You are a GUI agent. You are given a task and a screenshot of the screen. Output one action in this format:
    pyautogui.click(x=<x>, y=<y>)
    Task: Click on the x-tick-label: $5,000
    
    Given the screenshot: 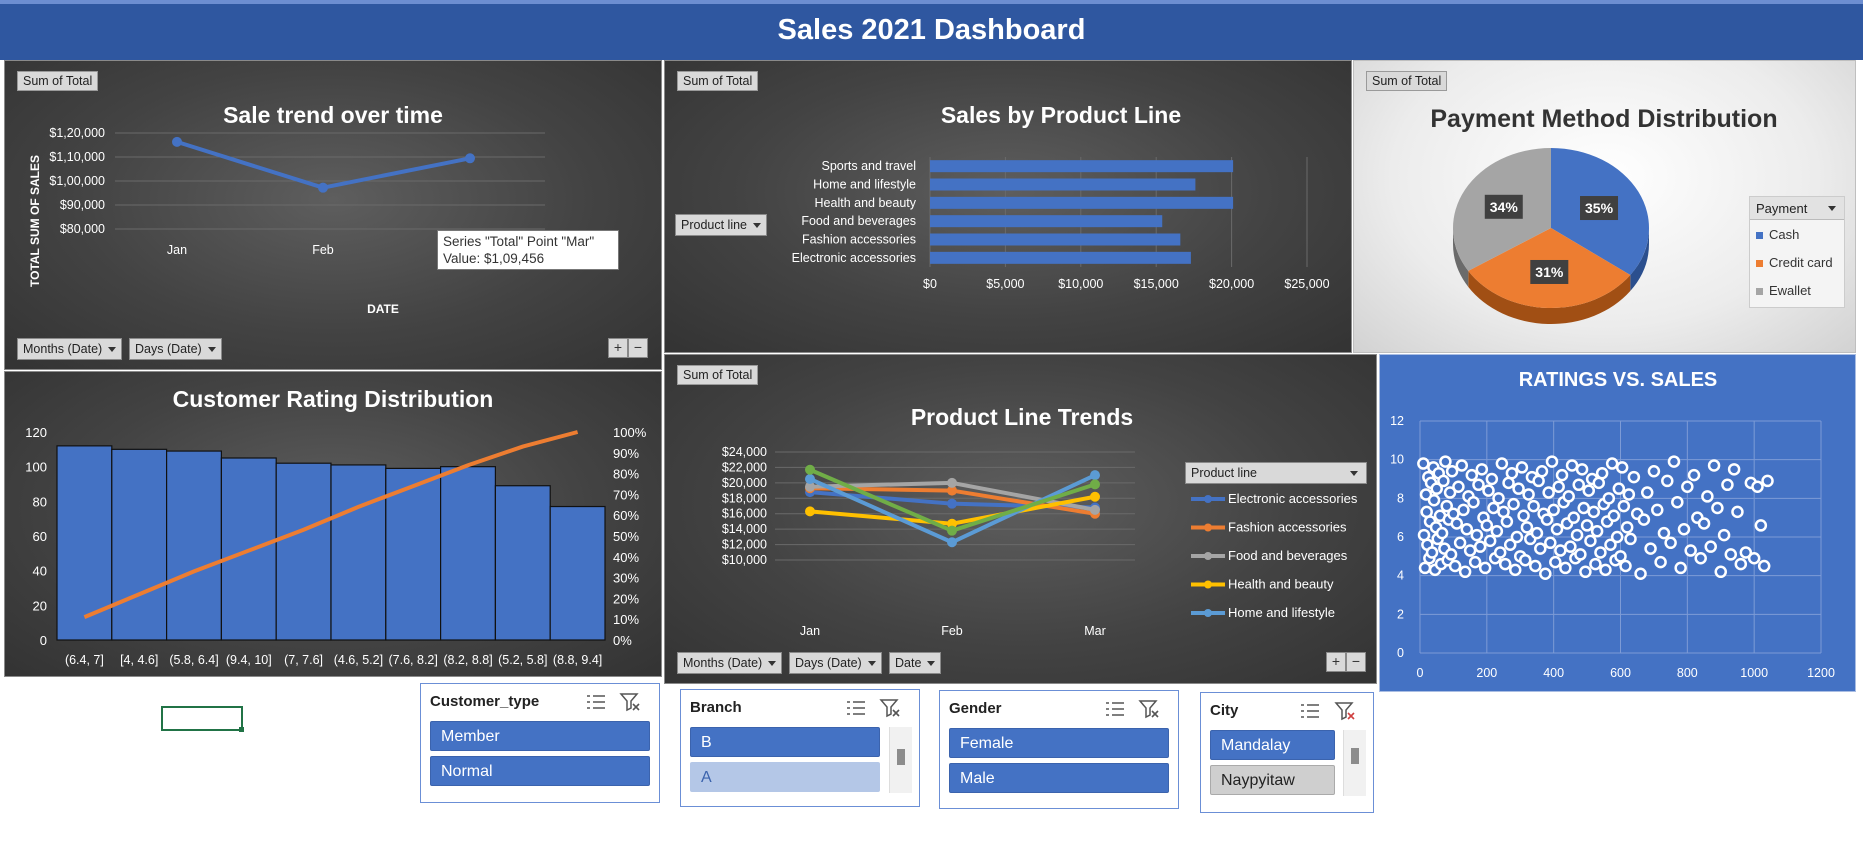 What is the action you would take?
    pyautogui.click(x=1005, y=284)
    